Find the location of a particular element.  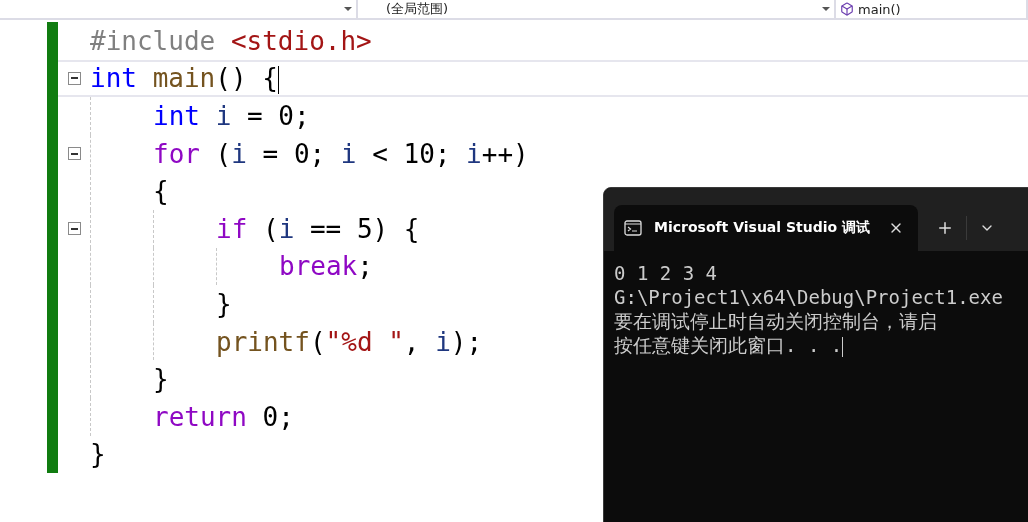

code-line: #include <stdio.h> is located at coordinates (231, 40).